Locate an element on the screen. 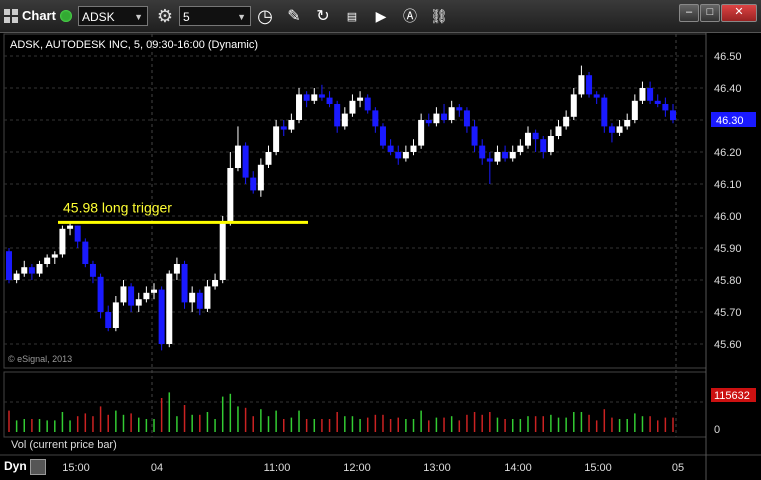 This screenshot has height=480, width=761. window-titlebar: Chart ADSK ▼ ⚙ 5 ▼ ◷ ✎ ↻ ▤ ▶ Ⓐ ⛓ – □ ✕ is located at coordinates (380, 16).